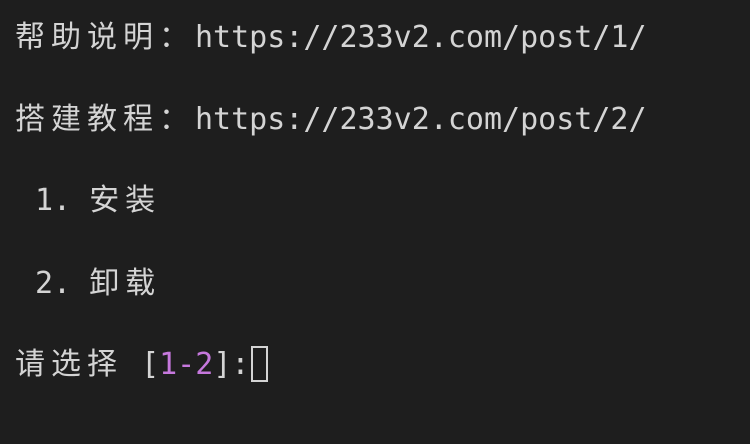 The height and width of the screenshot is (444, 750). Describe the element at coordinates (186, 364) in the screenshot. I see `prompt-range: 1-2` at that location.